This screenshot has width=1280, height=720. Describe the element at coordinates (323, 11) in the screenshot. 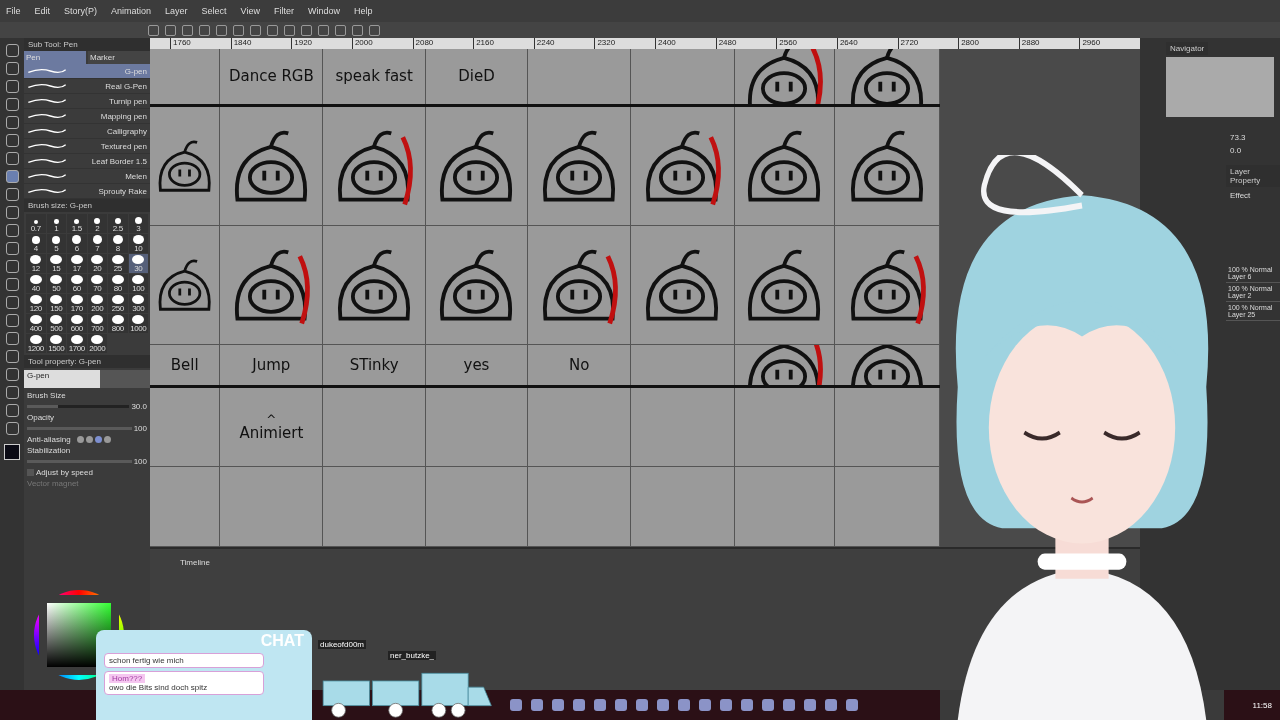

I see `menu-item: Window` at that location.